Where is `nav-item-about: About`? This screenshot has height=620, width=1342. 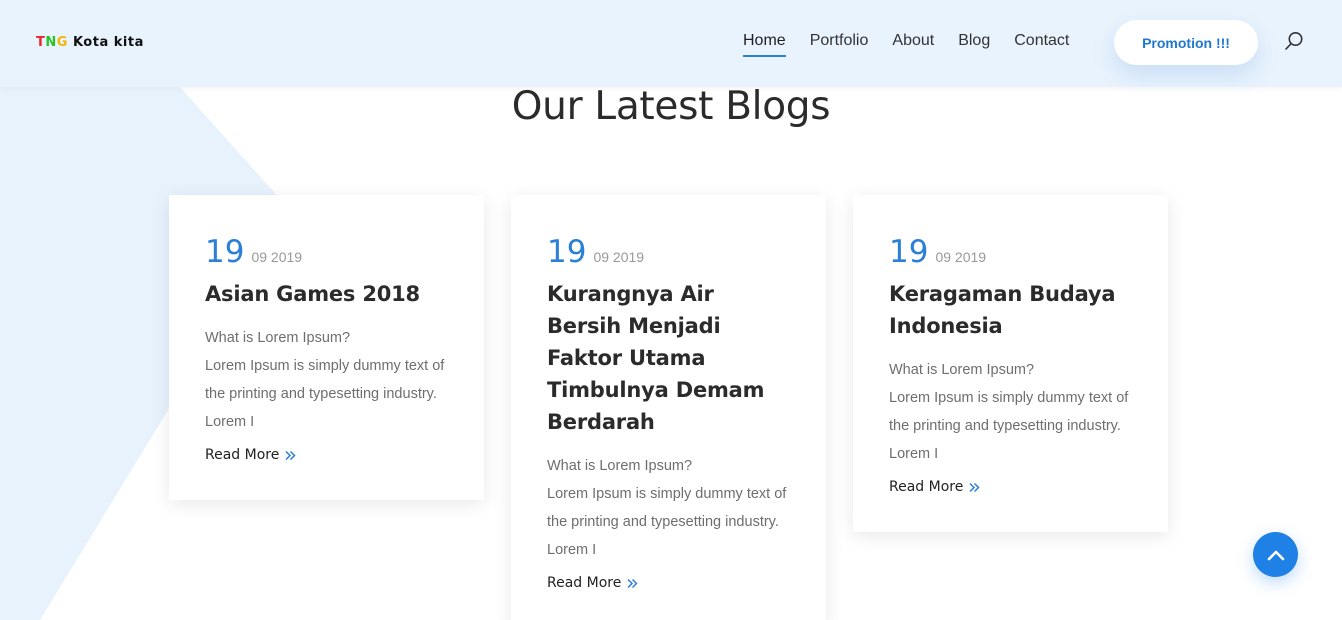 nav-item-about: About is located at coordinates (913, 44).